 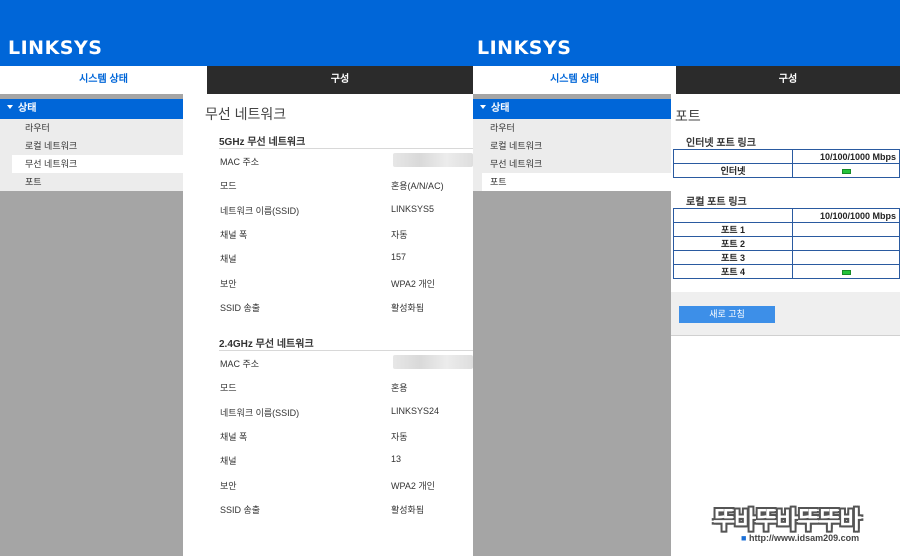 I want to click on port-row: 인터넷, so click(x=786, y=170).